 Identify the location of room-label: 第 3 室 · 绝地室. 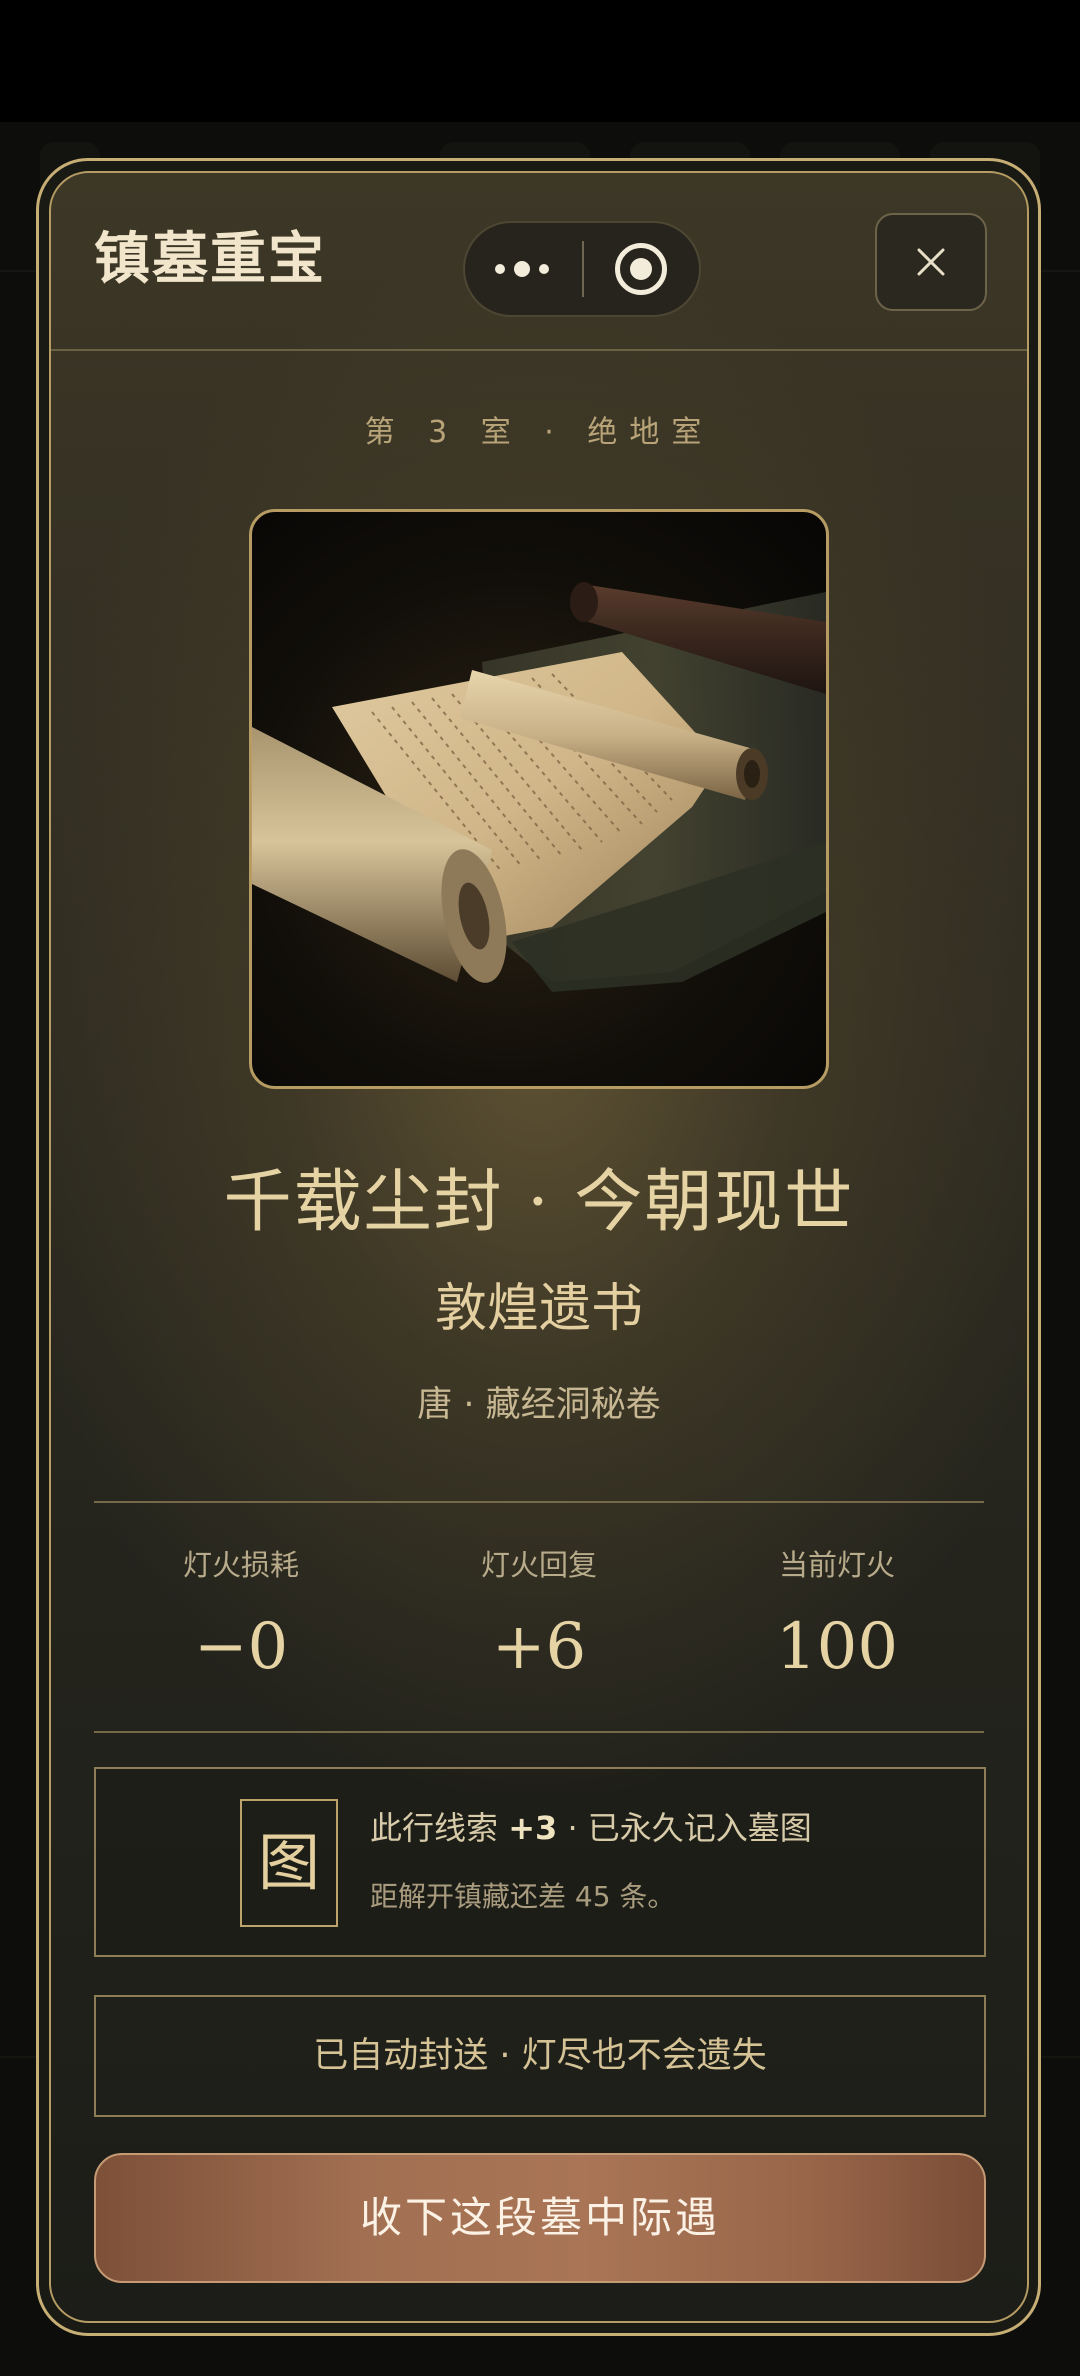
(539, 432).